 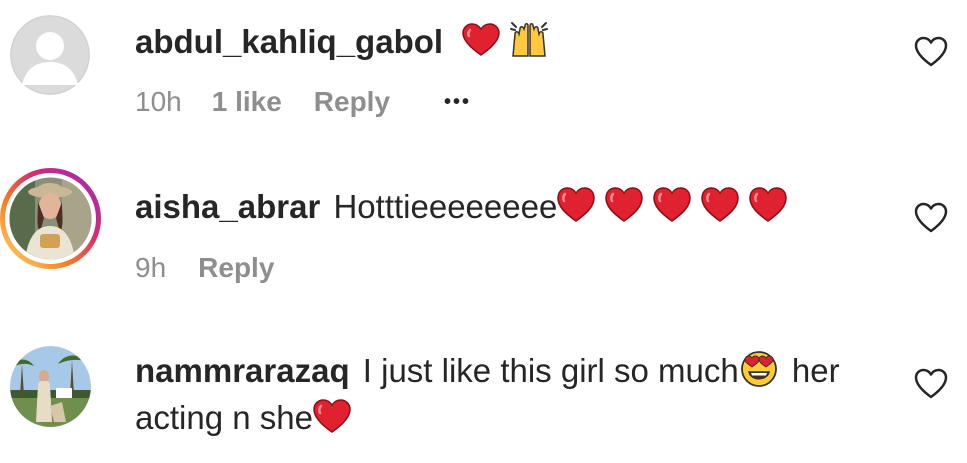 What do you see at coordinates (303, 102) in the screenshot?
I see `comment-meta: 10h 1 like Reply •••` at bounding box center [303, 102].